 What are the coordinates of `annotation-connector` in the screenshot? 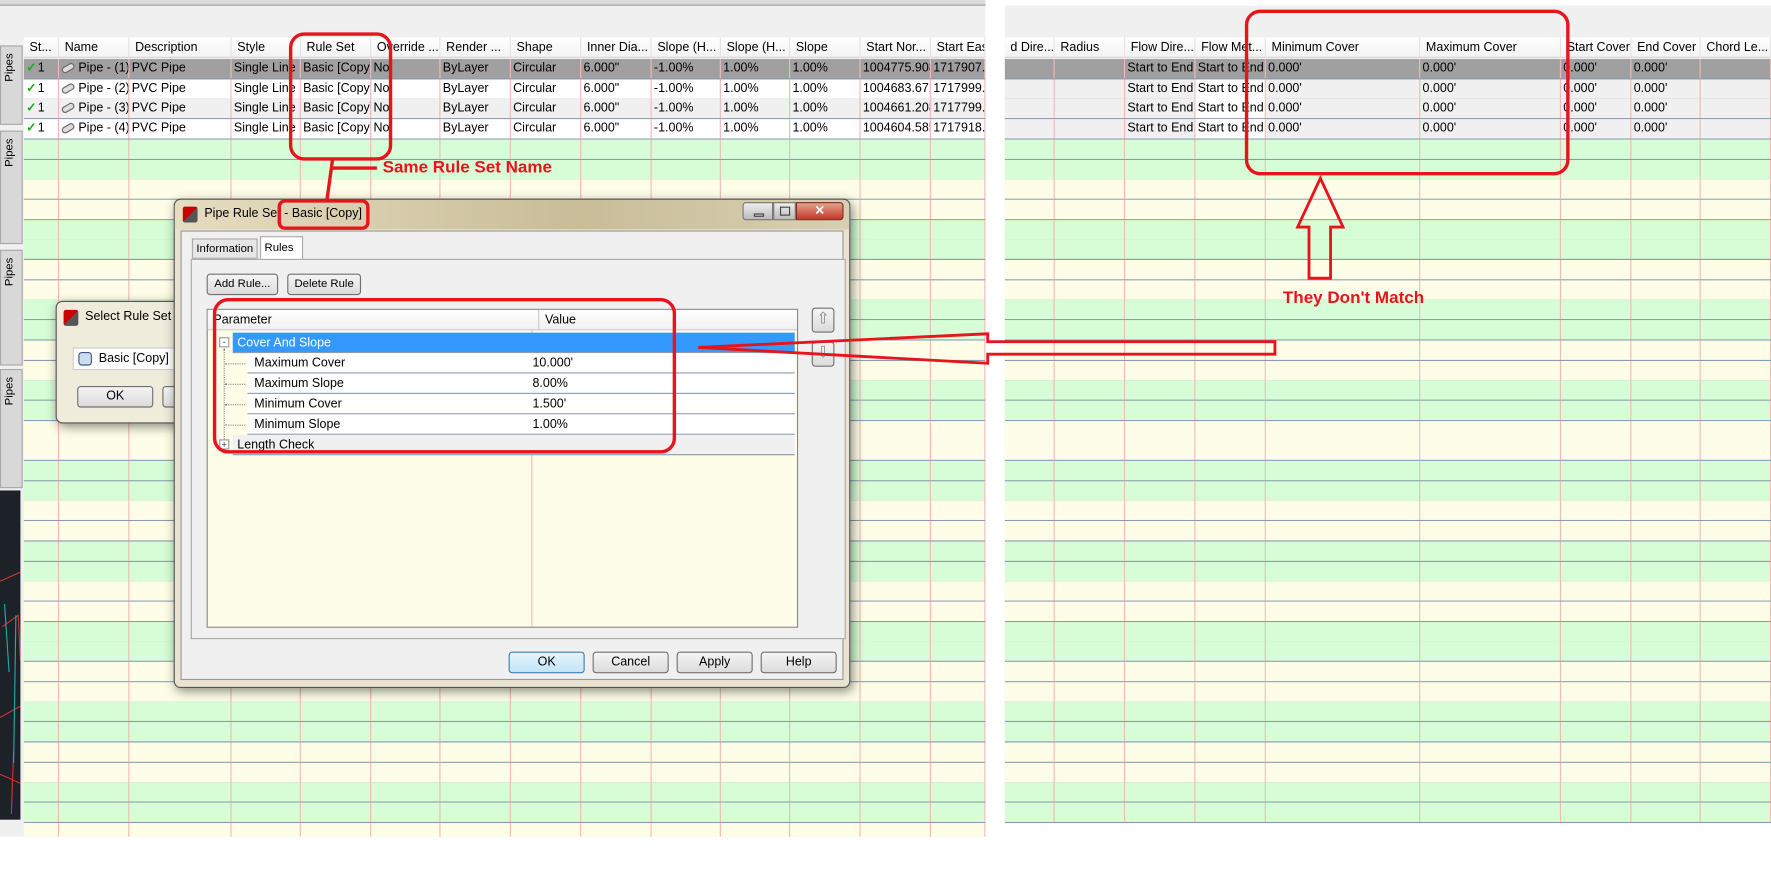 It's located at (351, 179).